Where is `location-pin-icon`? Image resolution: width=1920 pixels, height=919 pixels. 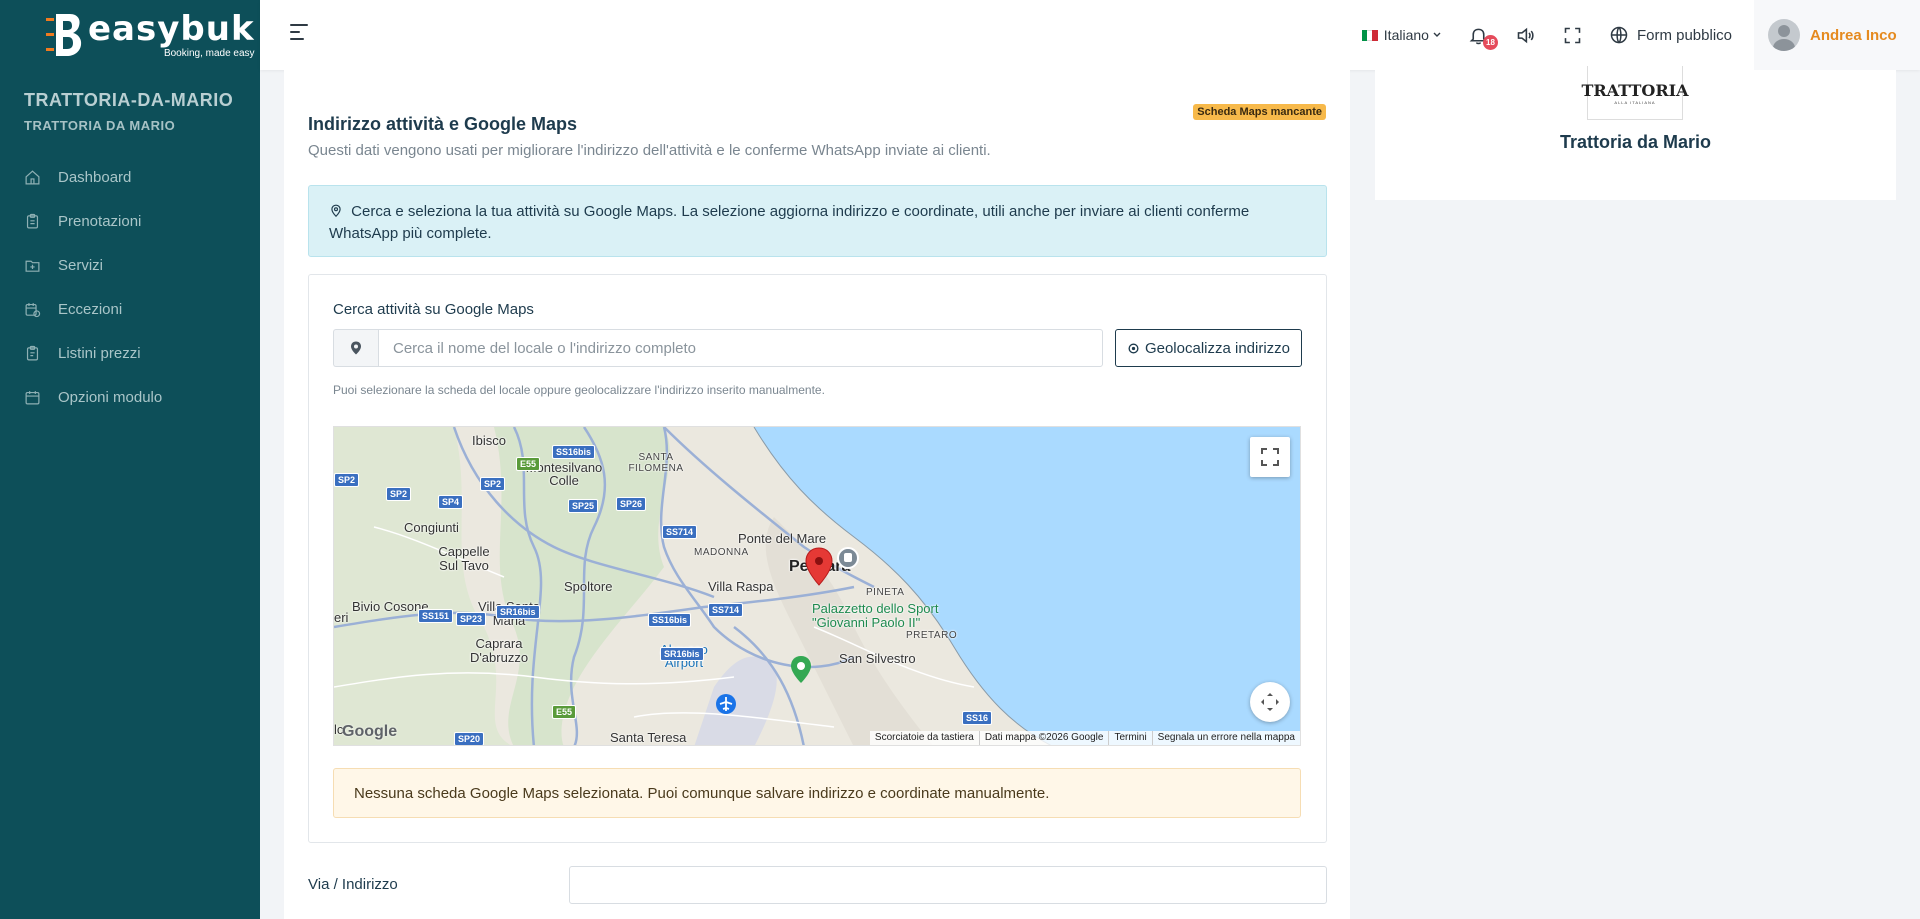 location-pin-icon is located at coordinates (355, 348).